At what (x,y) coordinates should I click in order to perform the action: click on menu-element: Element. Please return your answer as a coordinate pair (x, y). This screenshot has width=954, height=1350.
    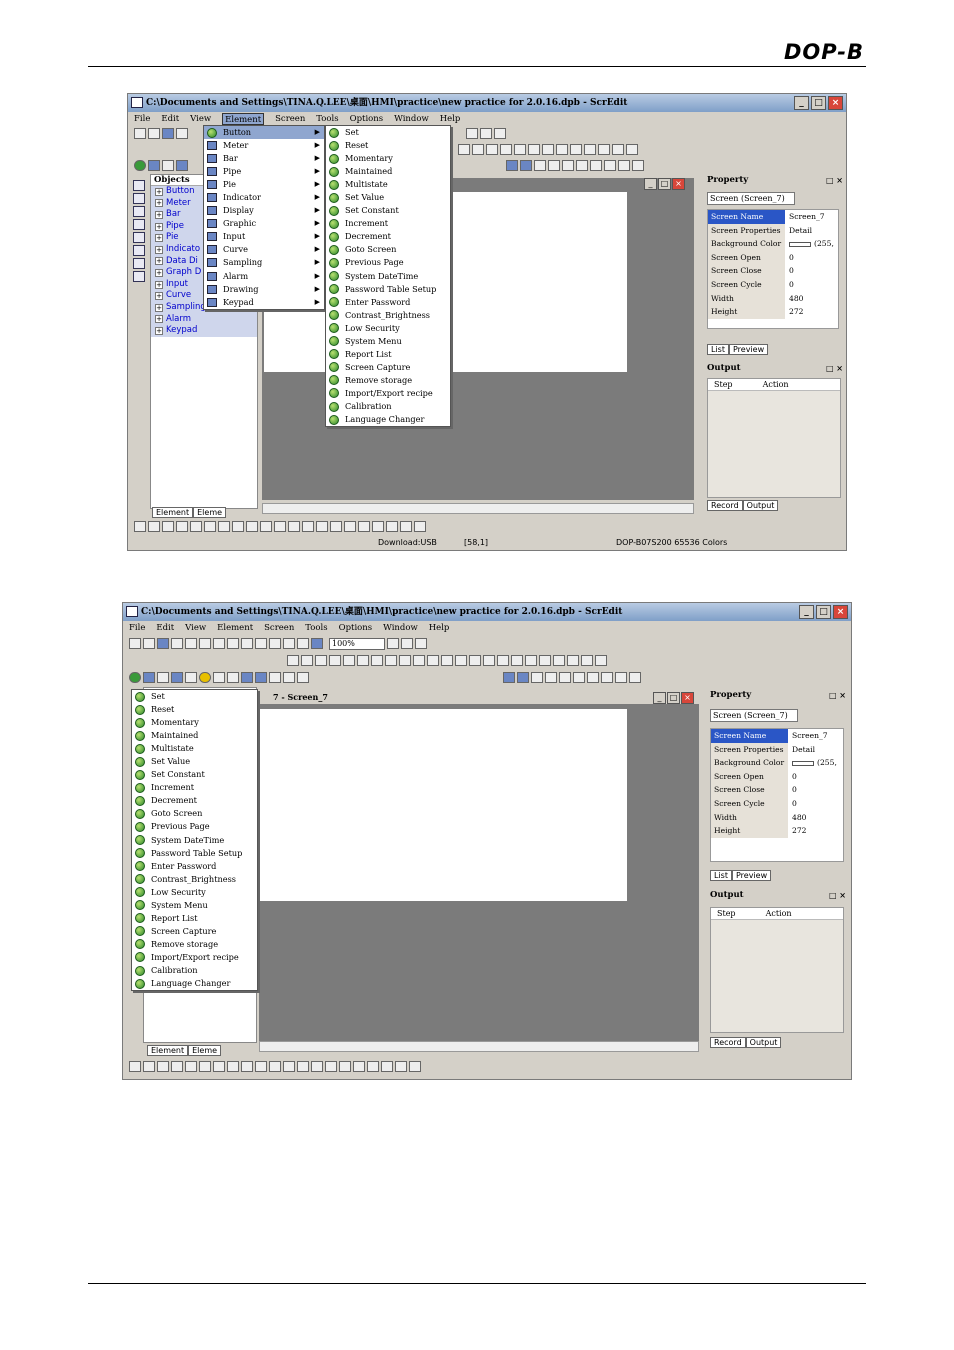
    Looking at the image, I should click on (235, 628).